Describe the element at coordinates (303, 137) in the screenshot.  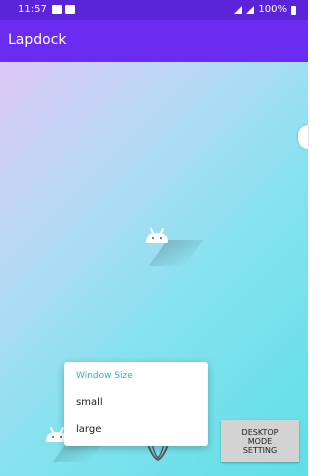
I see `edge-panel-handle` at that location.